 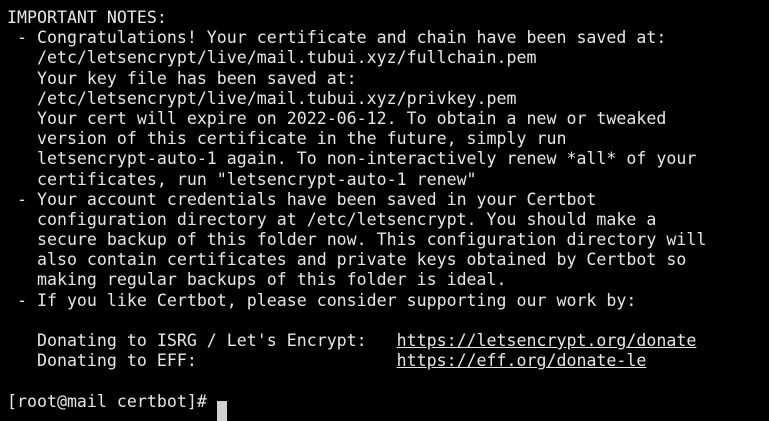 I want to click on terminal-line: Your key file has been saved at:, so click(x=182, y=78).